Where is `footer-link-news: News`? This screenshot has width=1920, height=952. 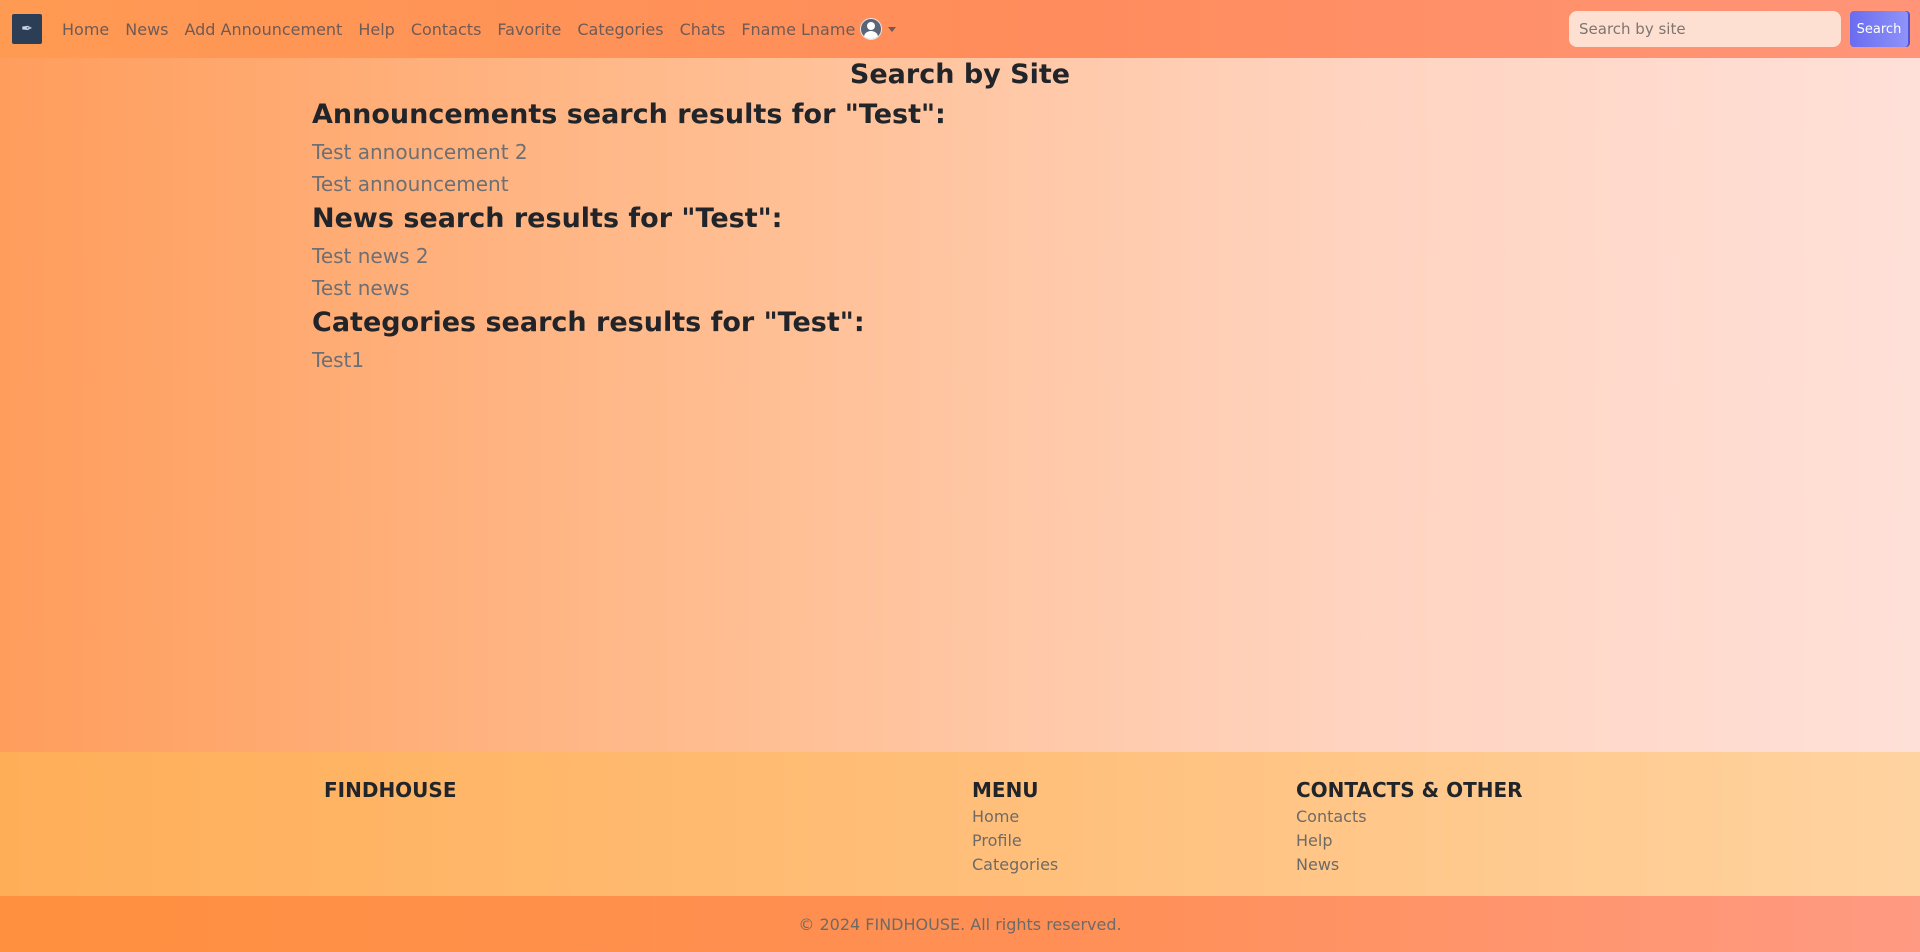 footer-link-news: News is located at coordinates (1409, 865).